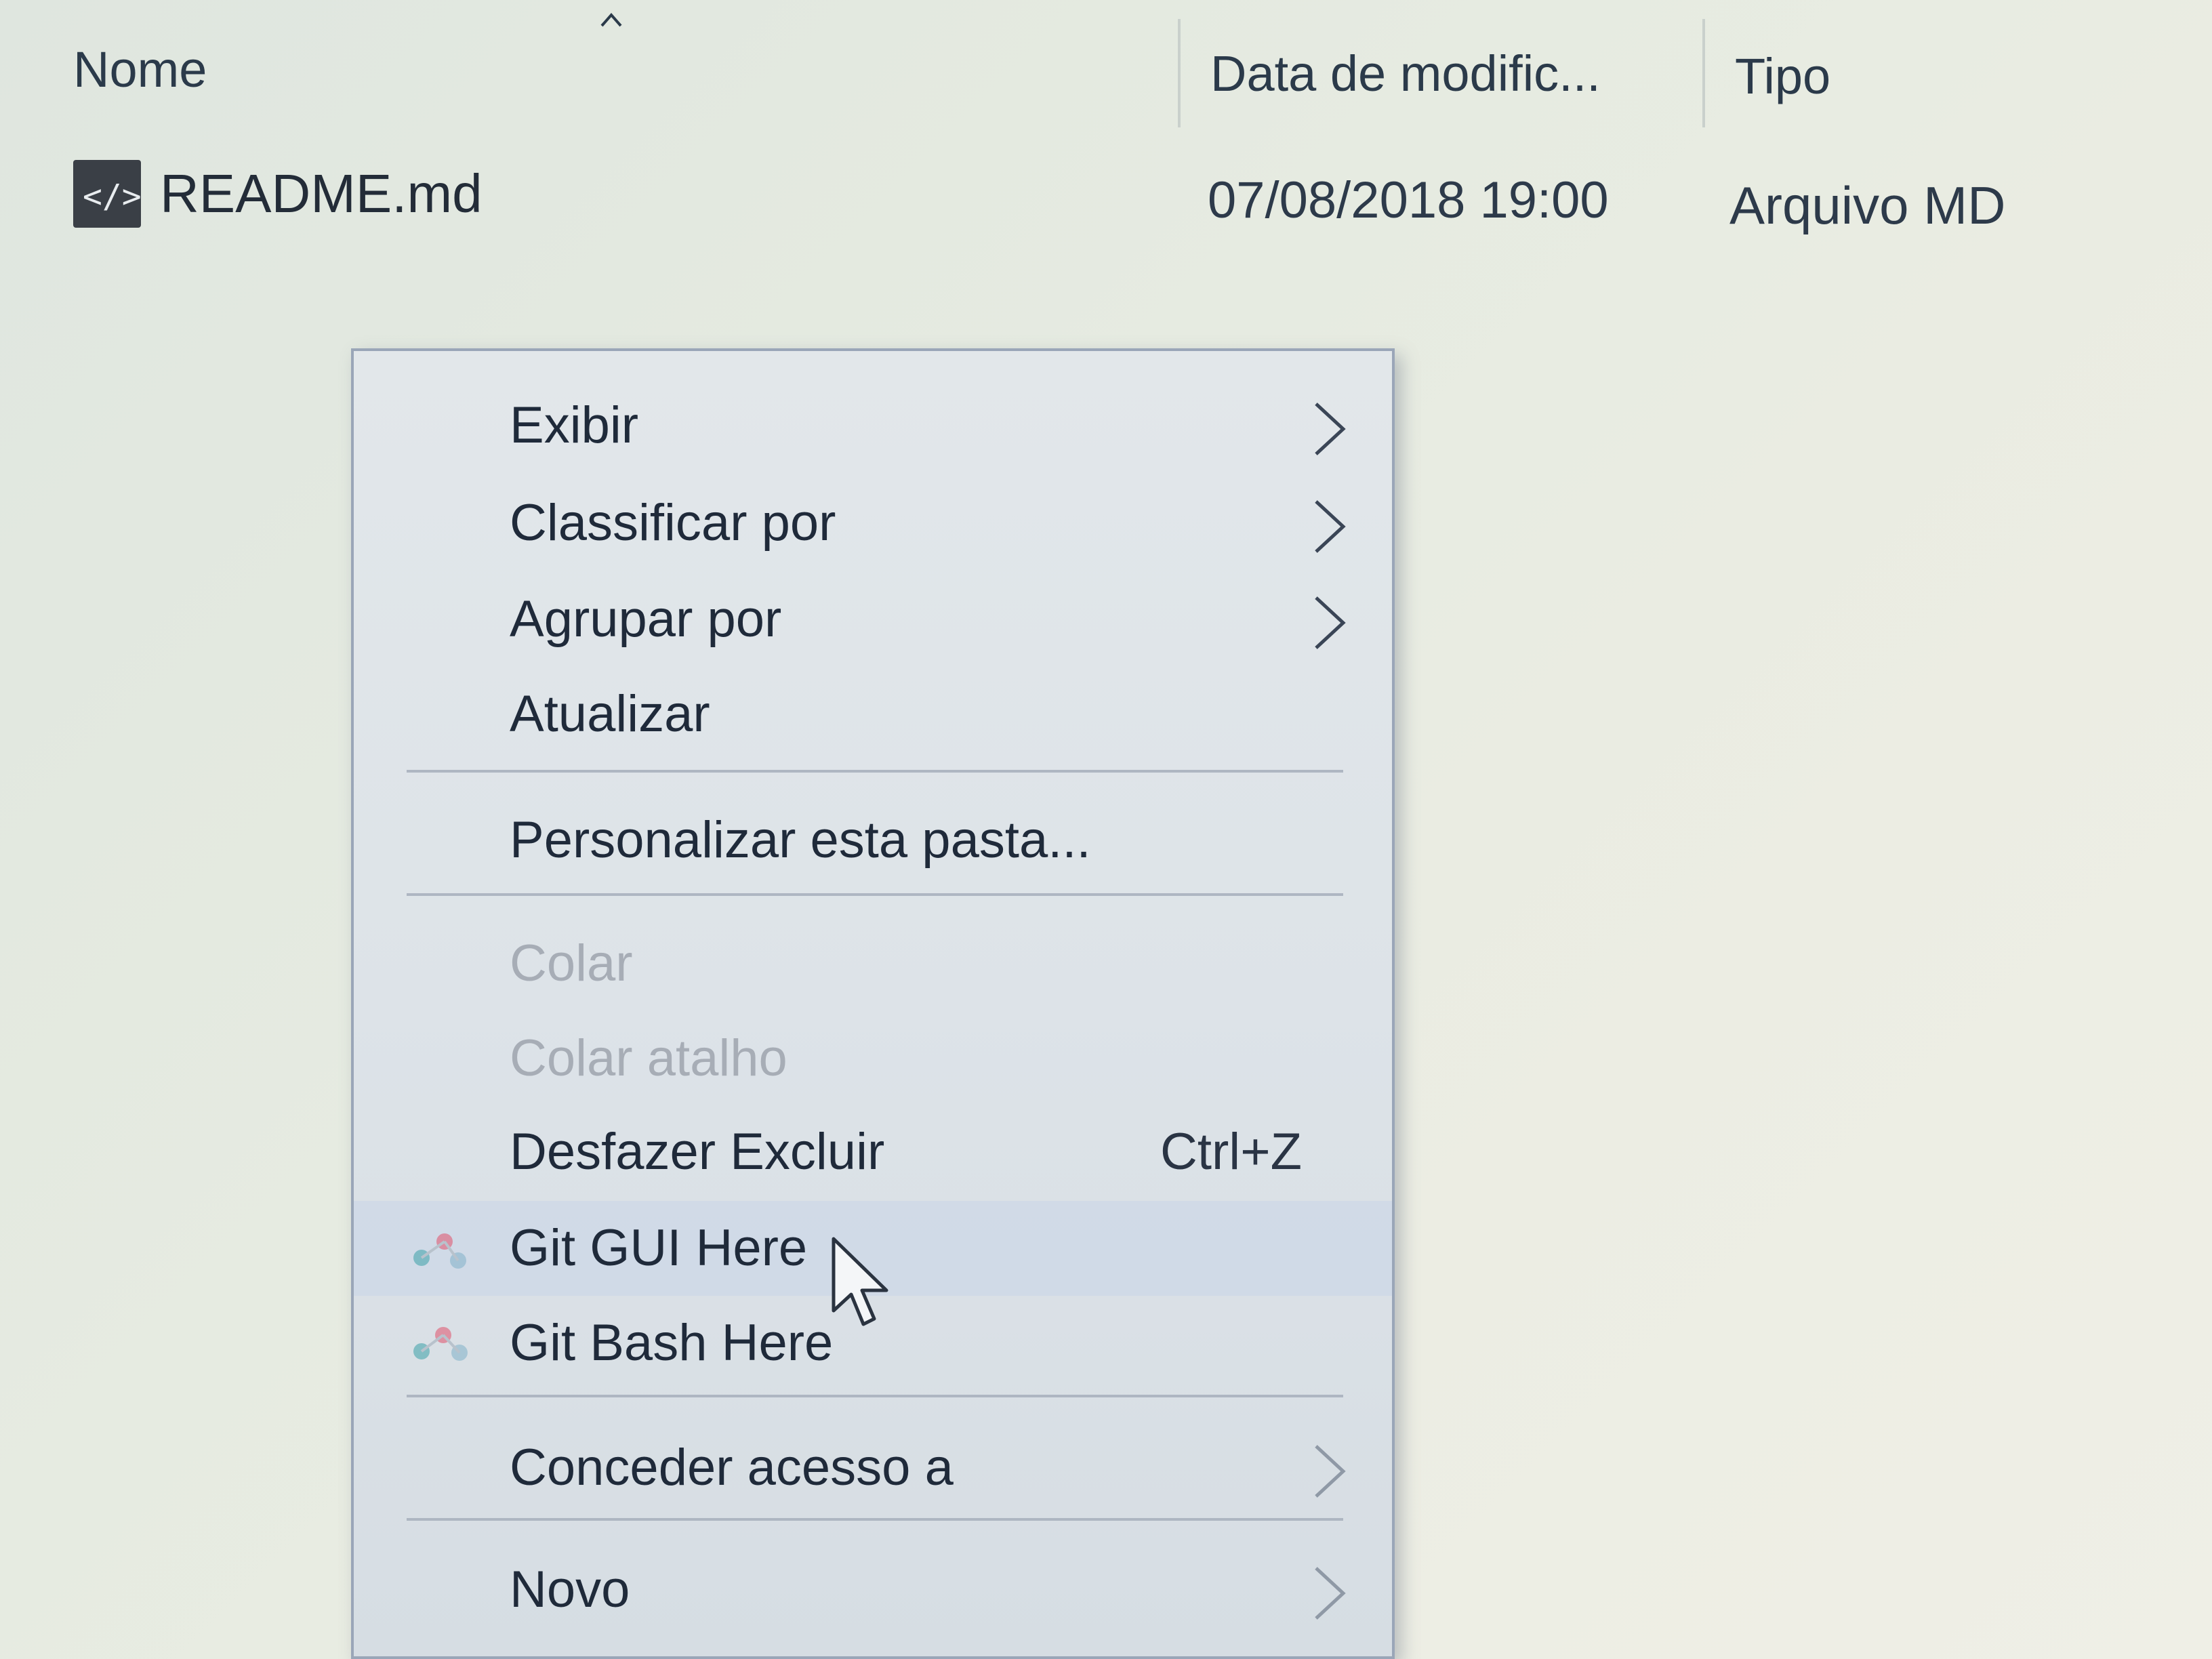 This screenshot has width=2212, height=1659. Describe the element at coordinates (873, 524) in the screenshot. I see `menu-item-classificar-por: Classificar por` at that location.